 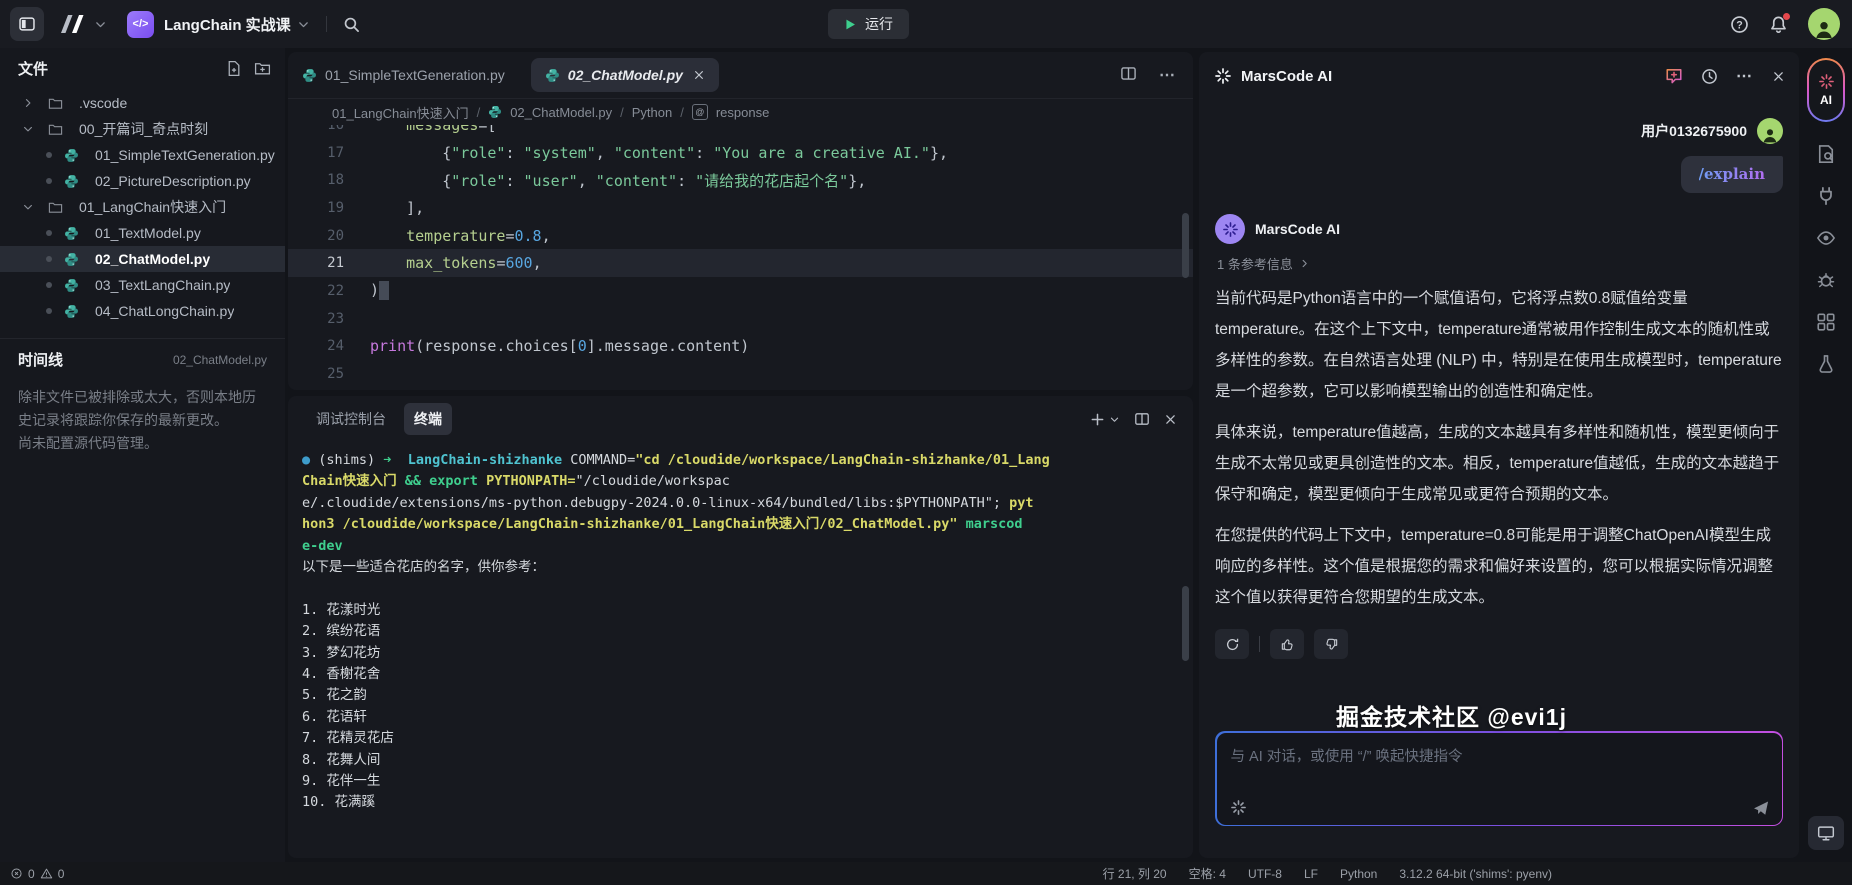 I want to click on code-line: 21 max_tokens=600,, so click(x=740, y=263).